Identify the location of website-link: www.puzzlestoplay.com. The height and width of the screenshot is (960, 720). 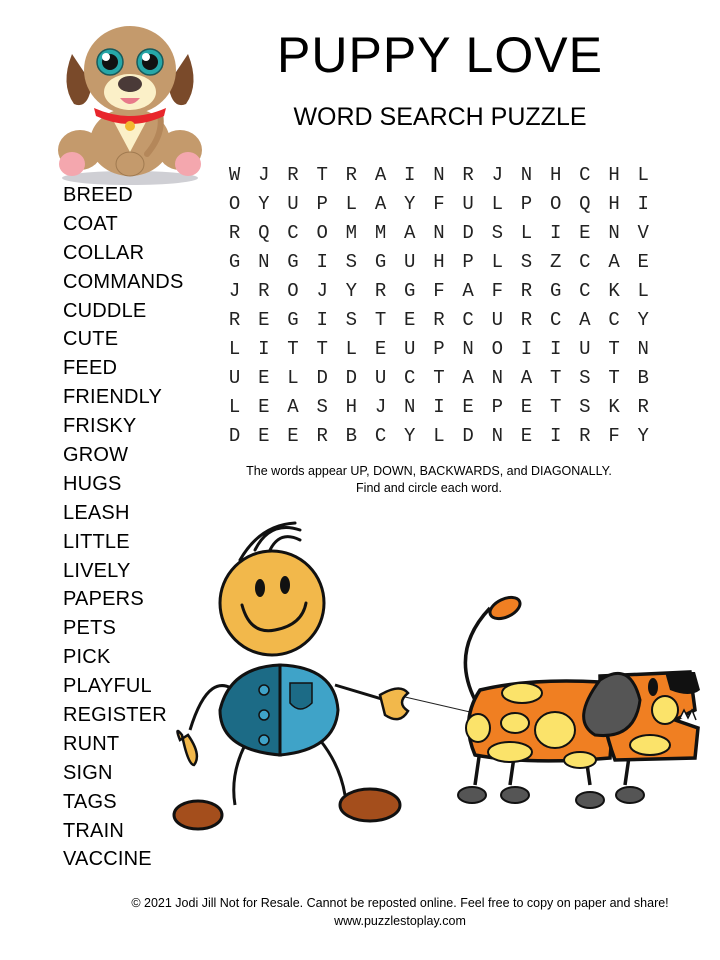
(400, 921).